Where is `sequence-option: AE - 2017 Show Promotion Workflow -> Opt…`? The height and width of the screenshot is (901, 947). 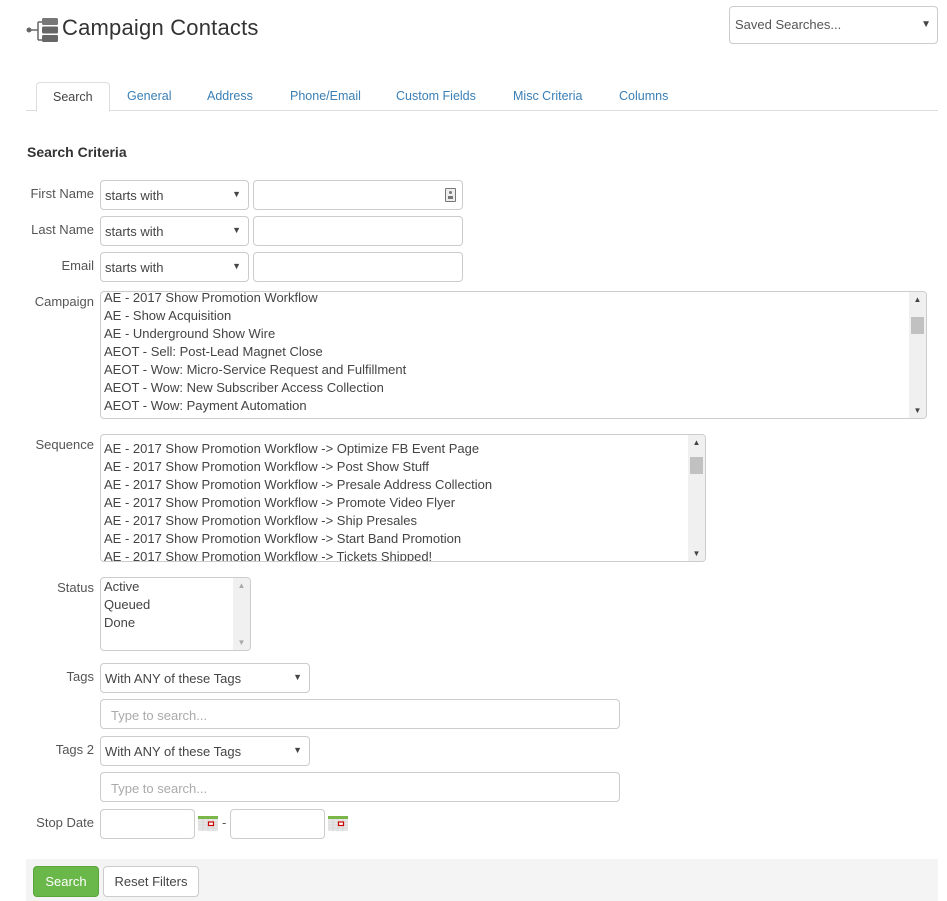 sequence-option: AE - 2017 Show Promotion Workflow -> Opt… is located at coordinates (395, 449).